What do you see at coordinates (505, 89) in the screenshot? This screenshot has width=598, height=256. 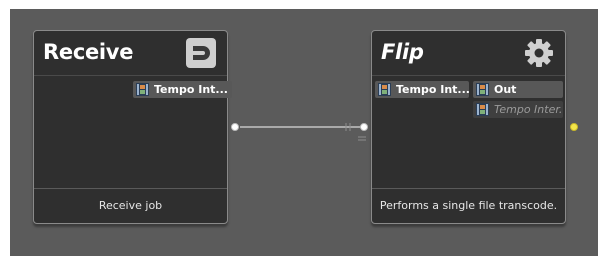 I see `flip-output-pill-label: Out` at bounding box center [505, 89].